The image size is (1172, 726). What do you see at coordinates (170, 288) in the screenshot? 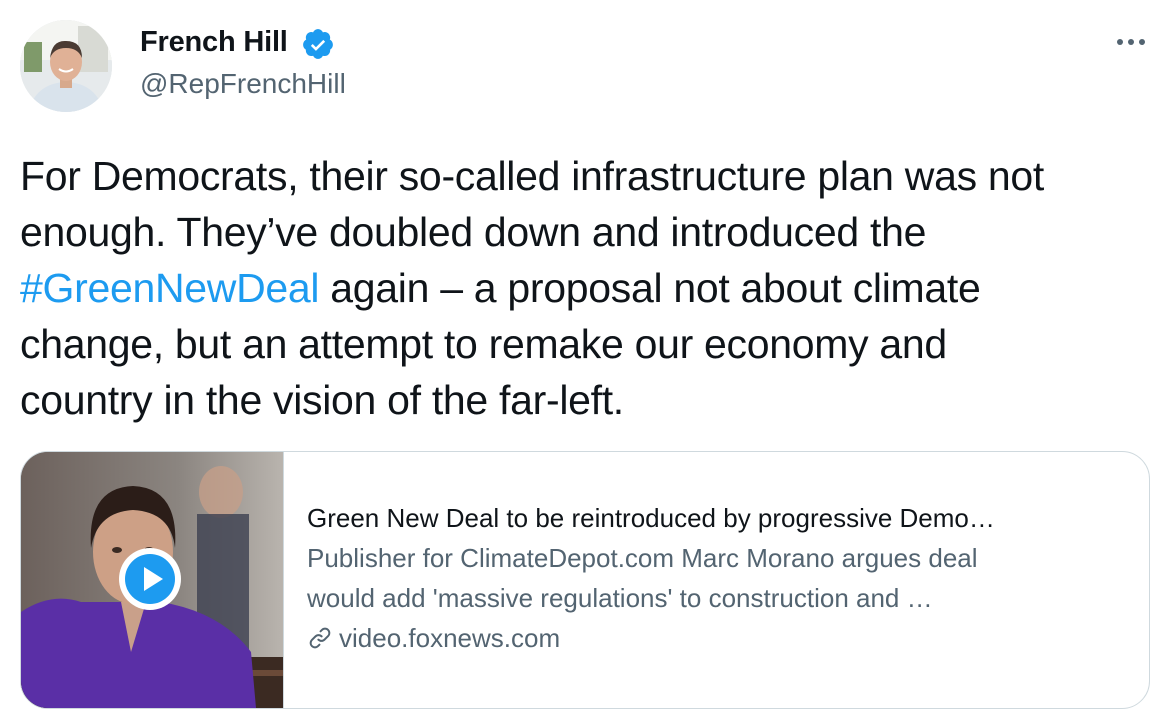
I see `hashtag-link: #GreenNewDeal` at bounding box center [170, 288].